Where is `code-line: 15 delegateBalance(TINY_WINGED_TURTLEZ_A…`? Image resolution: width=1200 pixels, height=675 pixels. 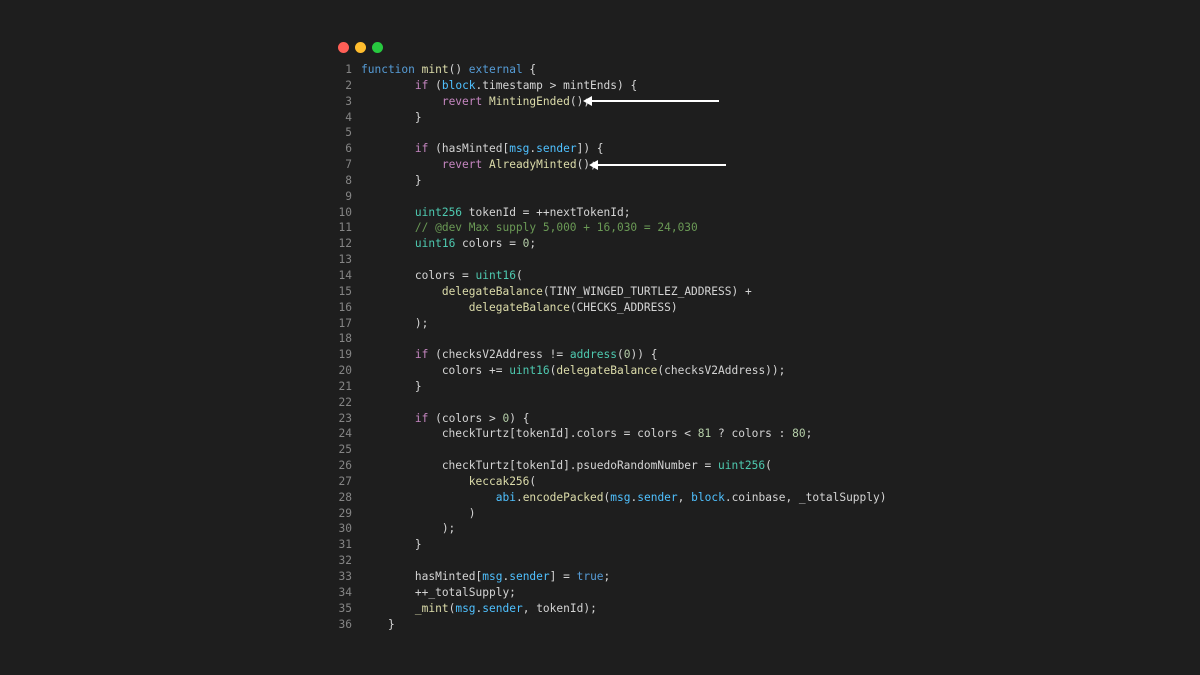 code-line: 15 delegateBalance(TINY_WINGED_TURTLEZ_A… is located at coordinates (608, 292).